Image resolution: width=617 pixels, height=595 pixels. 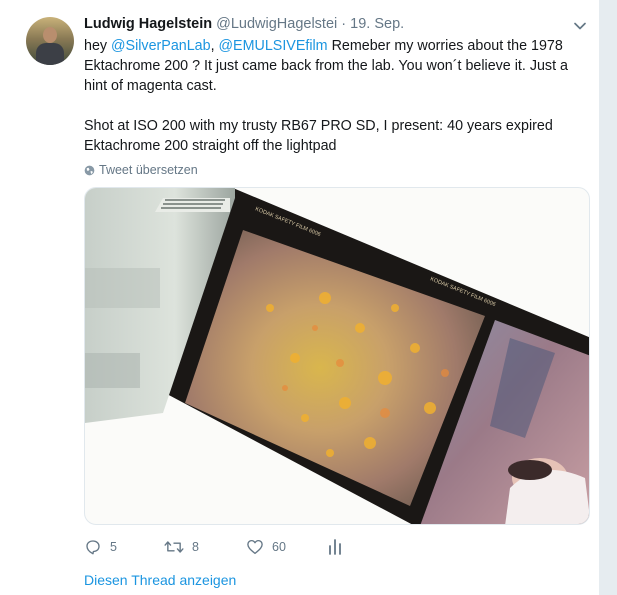 I want to click on text-comma: ,, so click(x=214, y=46).